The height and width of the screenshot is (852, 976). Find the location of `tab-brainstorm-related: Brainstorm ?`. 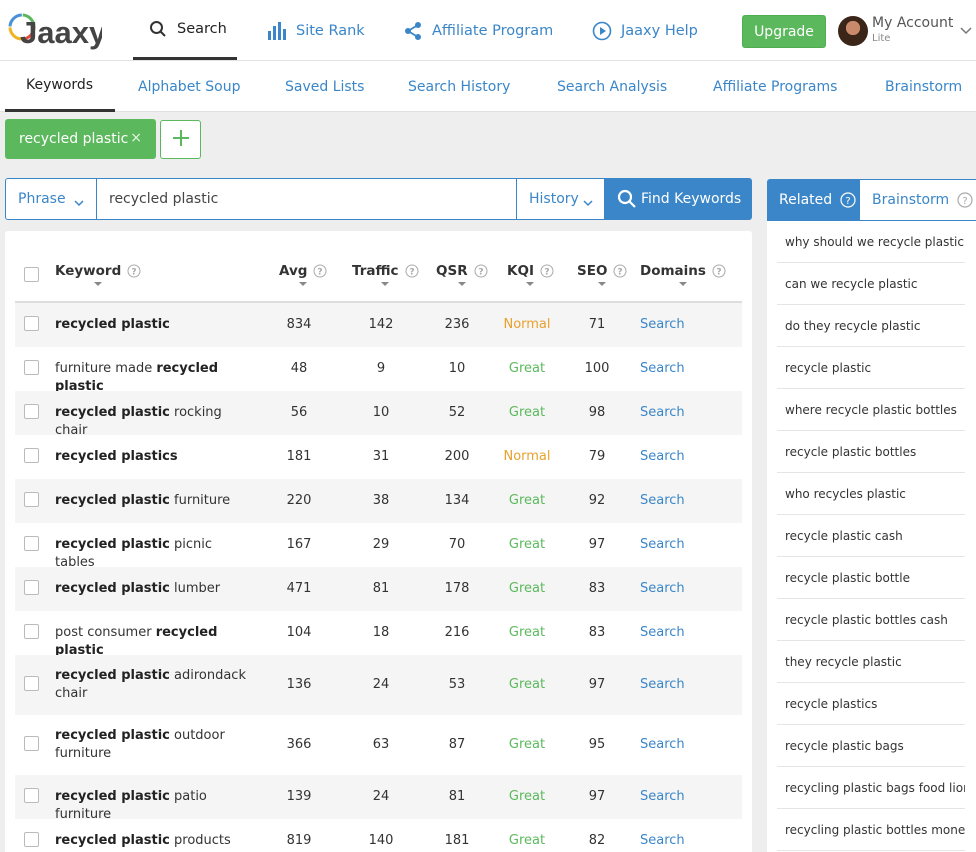

tab-brainstorm-related: Brainstorm ? is located at coordinates (918, 200).